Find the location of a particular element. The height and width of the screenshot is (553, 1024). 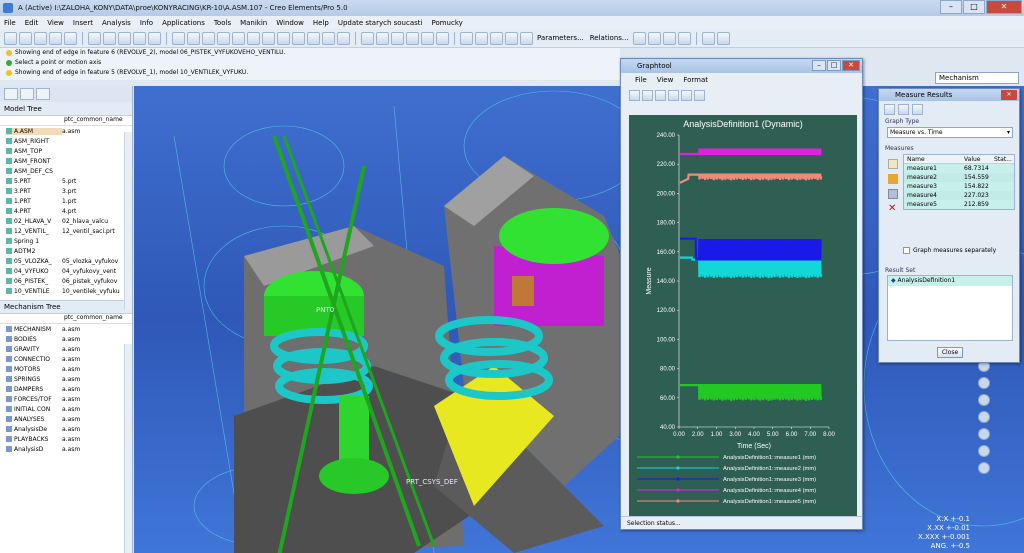

menu-insert: Insert is located at coordinates (83, 23).